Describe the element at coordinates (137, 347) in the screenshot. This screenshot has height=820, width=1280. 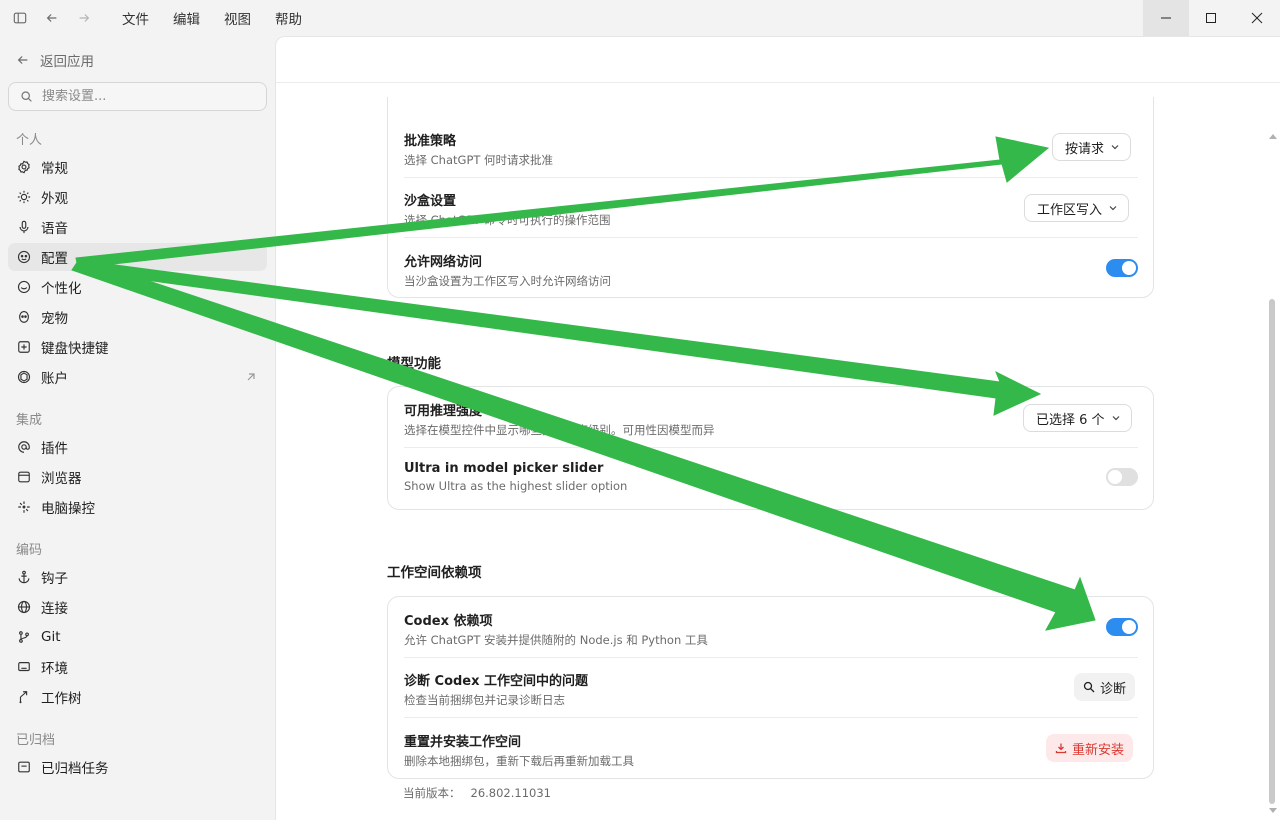
I see `sidebar-item-keyboard-shortcuts: 键盘快捷键` at that location.